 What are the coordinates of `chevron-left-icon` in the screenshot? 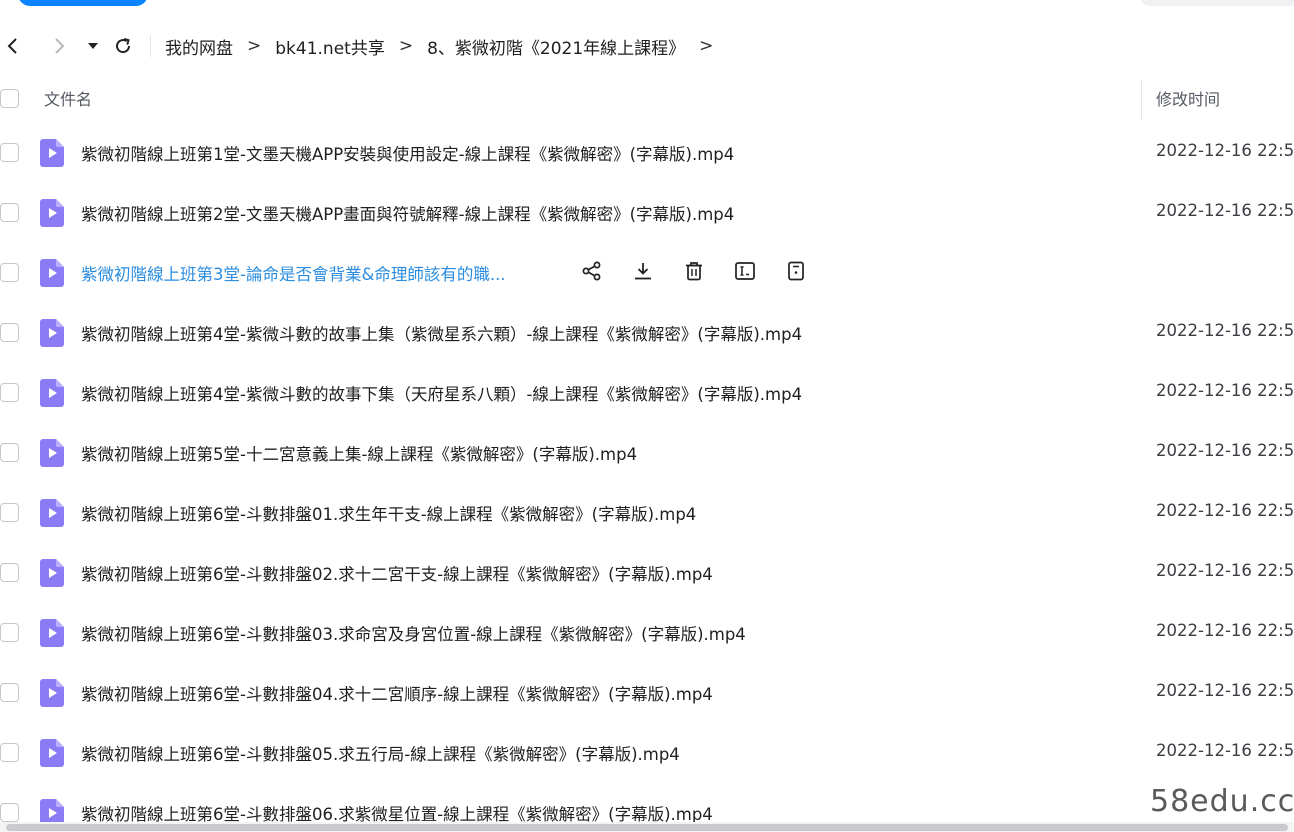 It's located at (12, 46).